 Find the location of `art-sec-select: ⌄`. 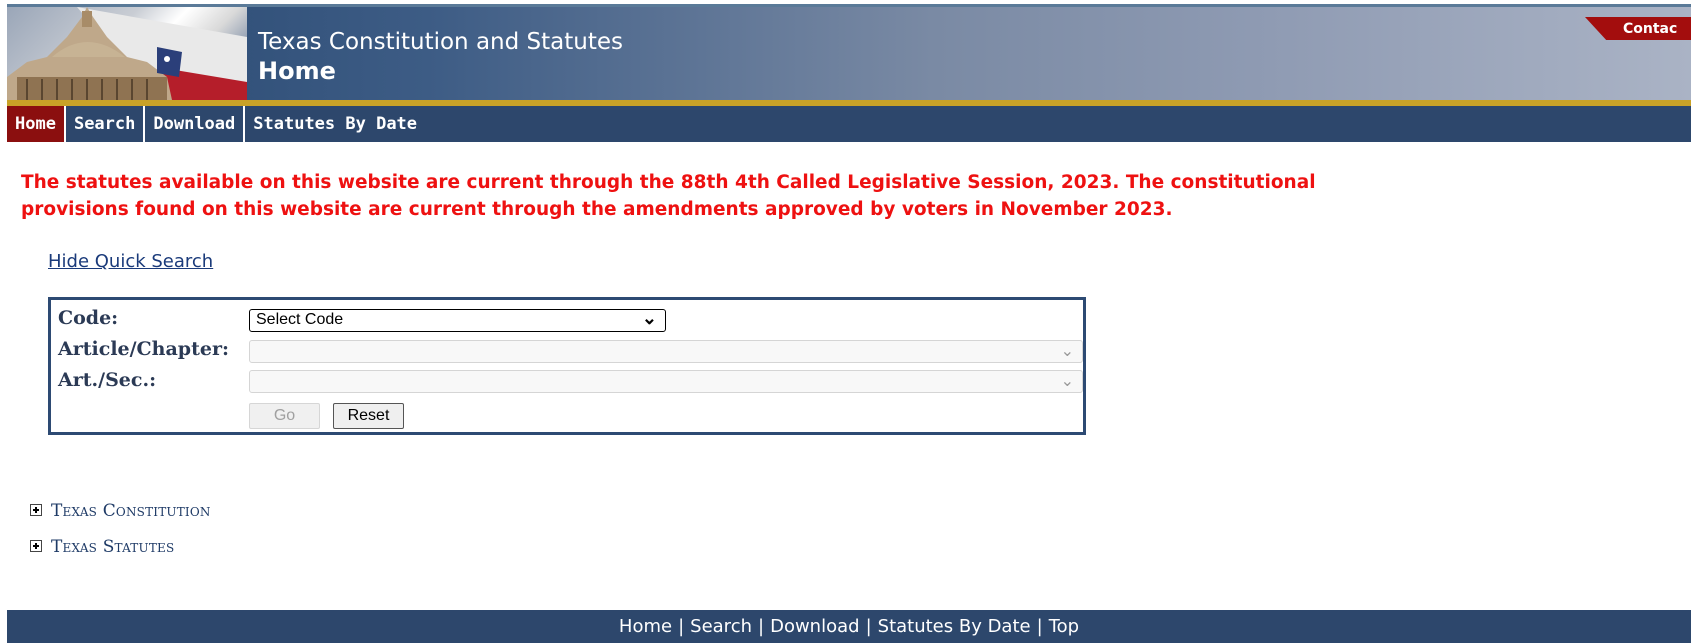

art-sec-select: ⌄ is located at coordinates (666, 381).